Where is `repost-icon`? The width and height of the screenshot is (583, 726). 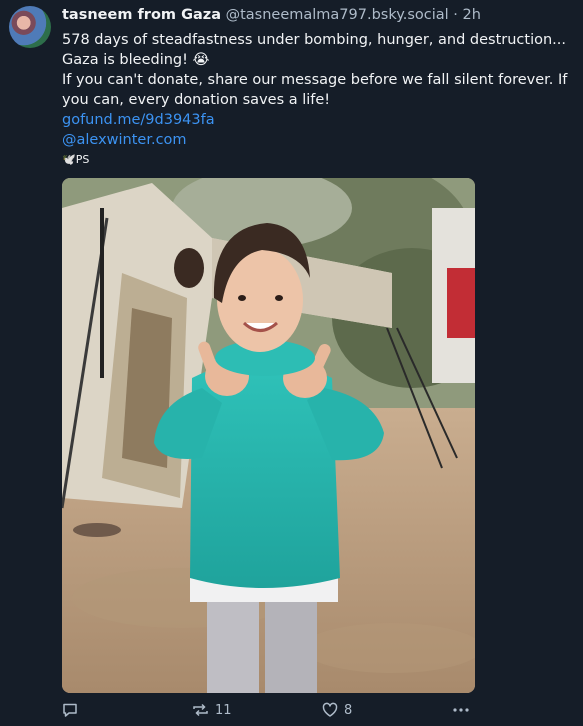 repost-icon is located at coordinates (200, 710).